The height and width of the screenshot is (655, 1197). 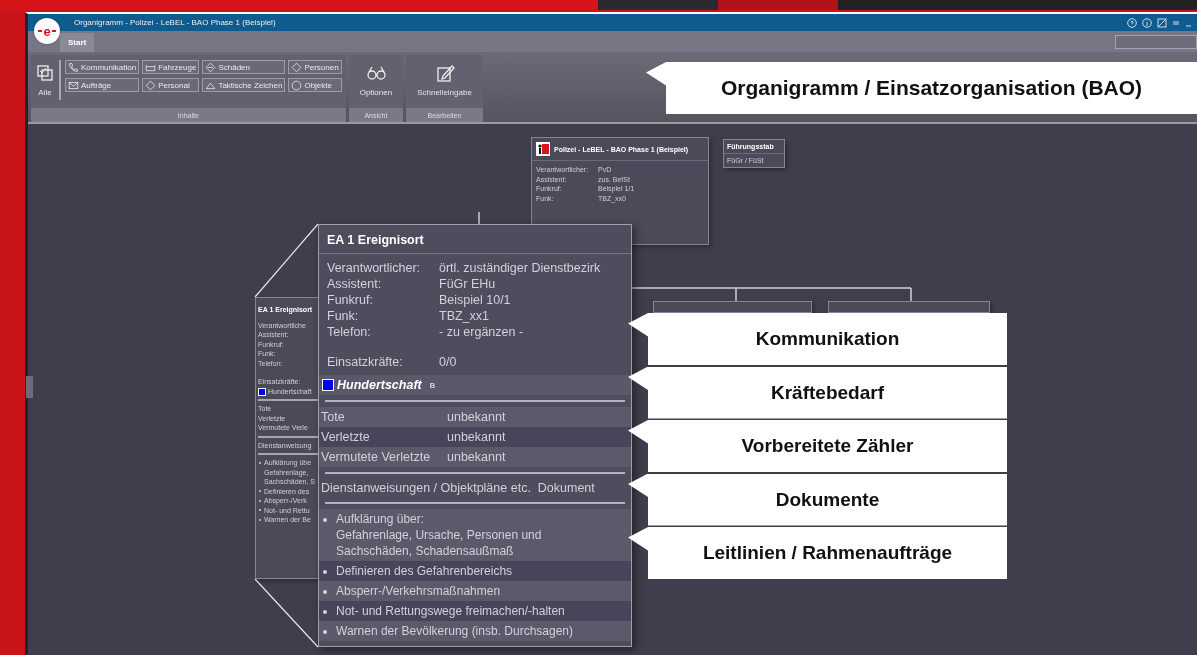 What do you see at coordinates (333, 417) in the screenshot?
I see `counter-label: Tote` at bounding box center [333, 417].